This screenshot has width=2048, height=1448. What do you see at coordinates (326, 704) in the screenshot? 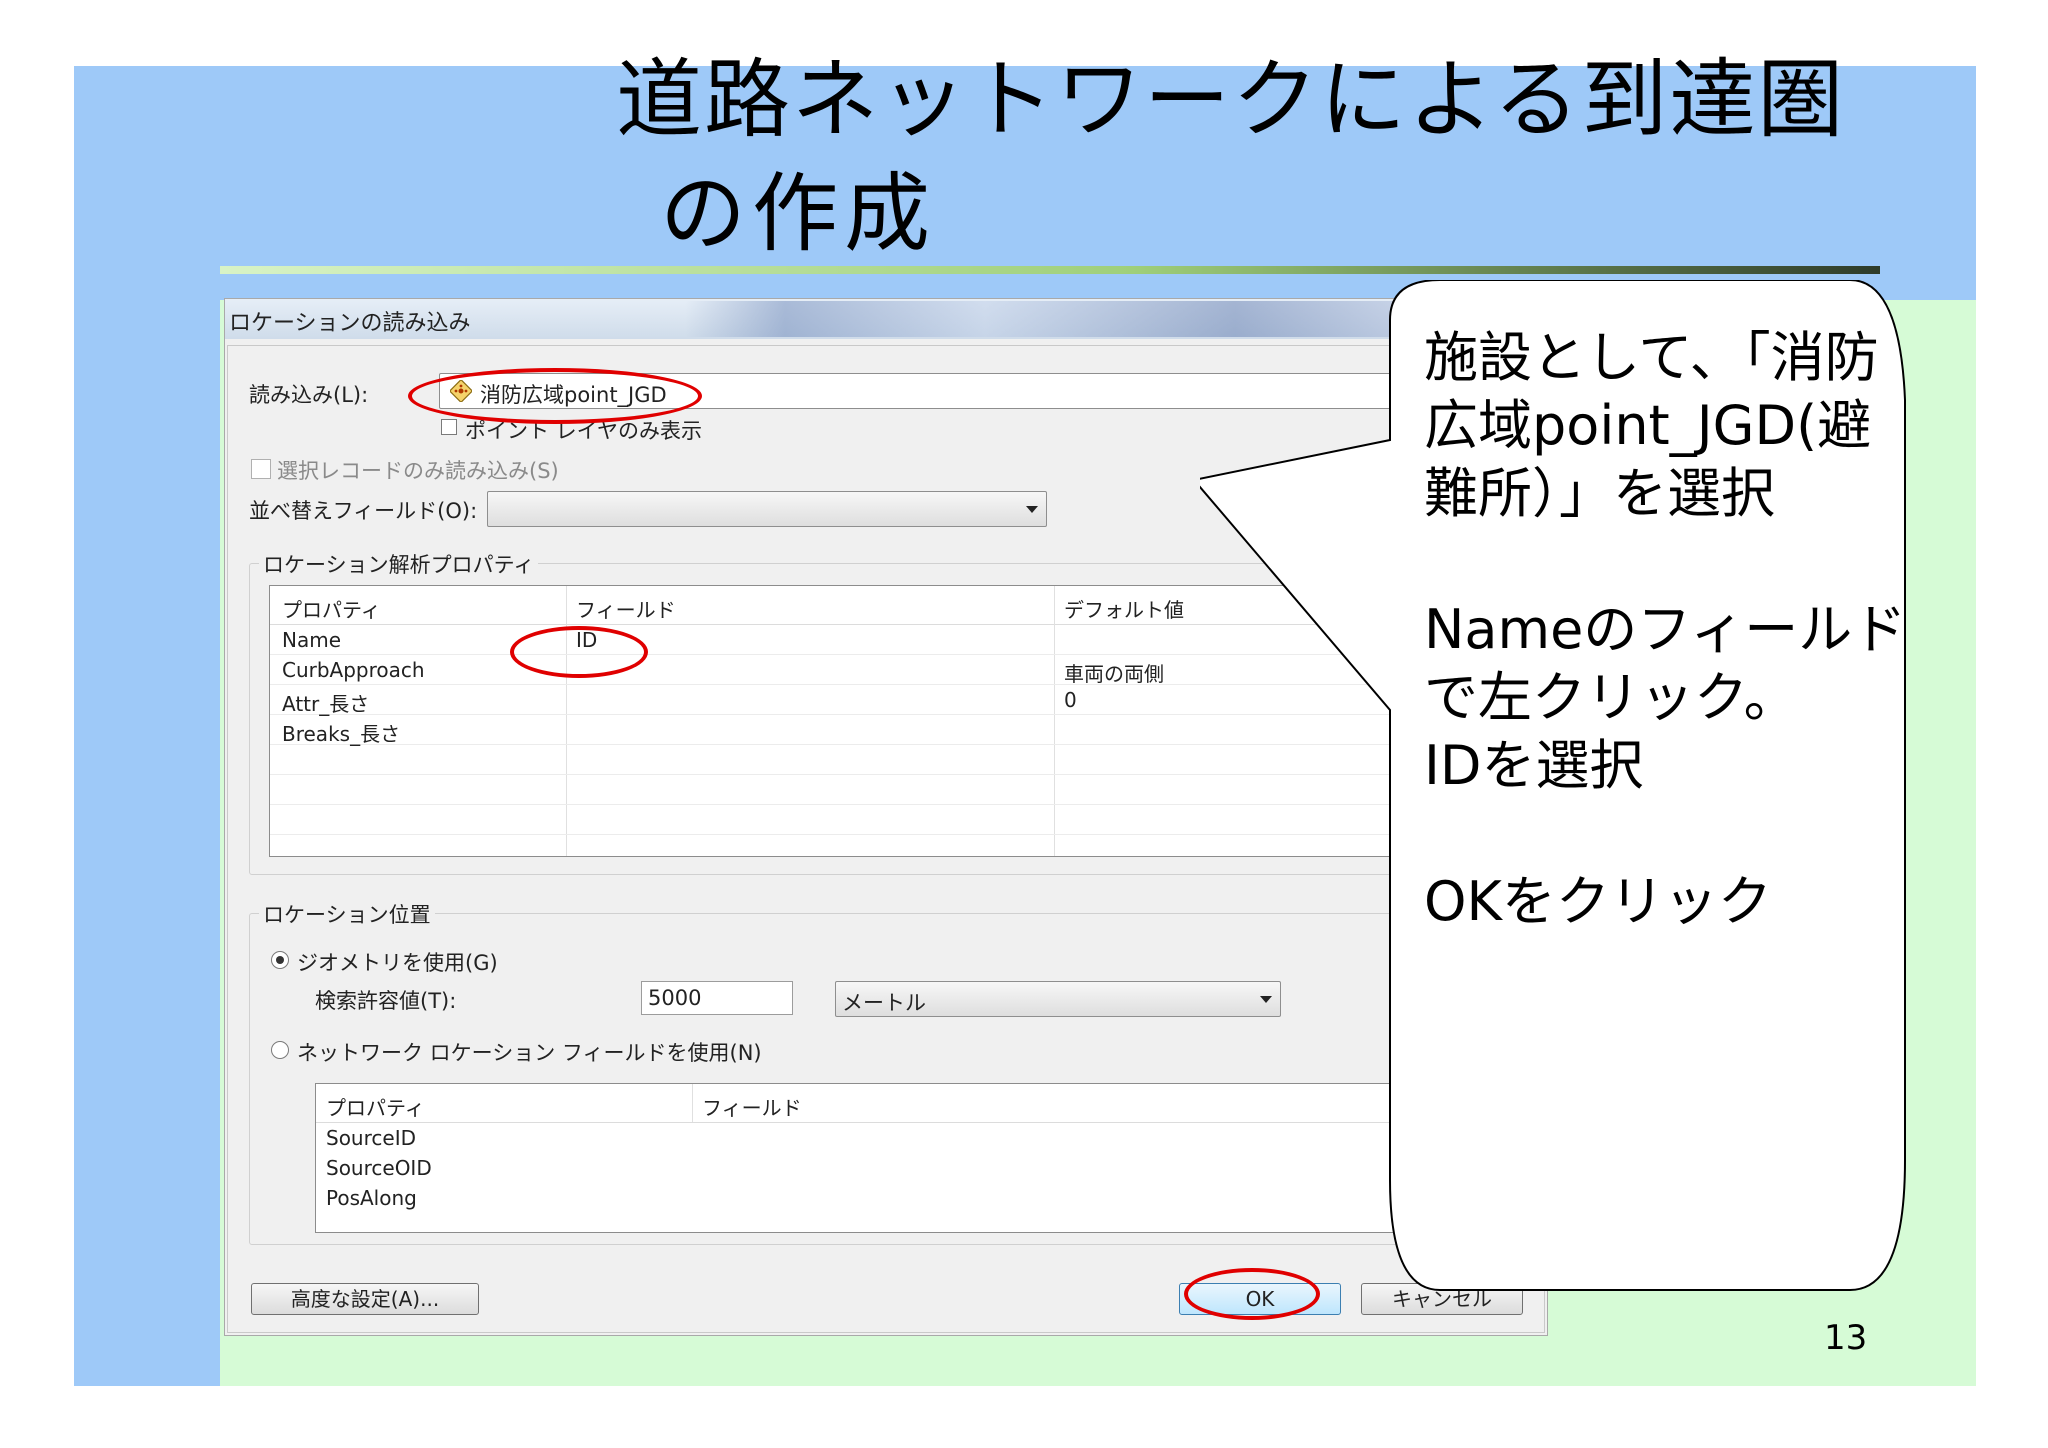
I see `property-cell: Attr_長さ` at bounding box center [326, 704].